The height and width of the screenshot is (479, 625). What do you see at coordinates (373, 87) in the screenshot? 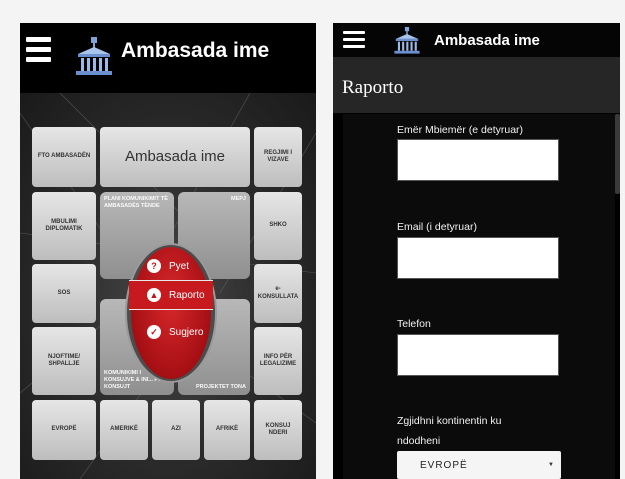
I see `page-title: Raporto` at bounding box center [373, 87].